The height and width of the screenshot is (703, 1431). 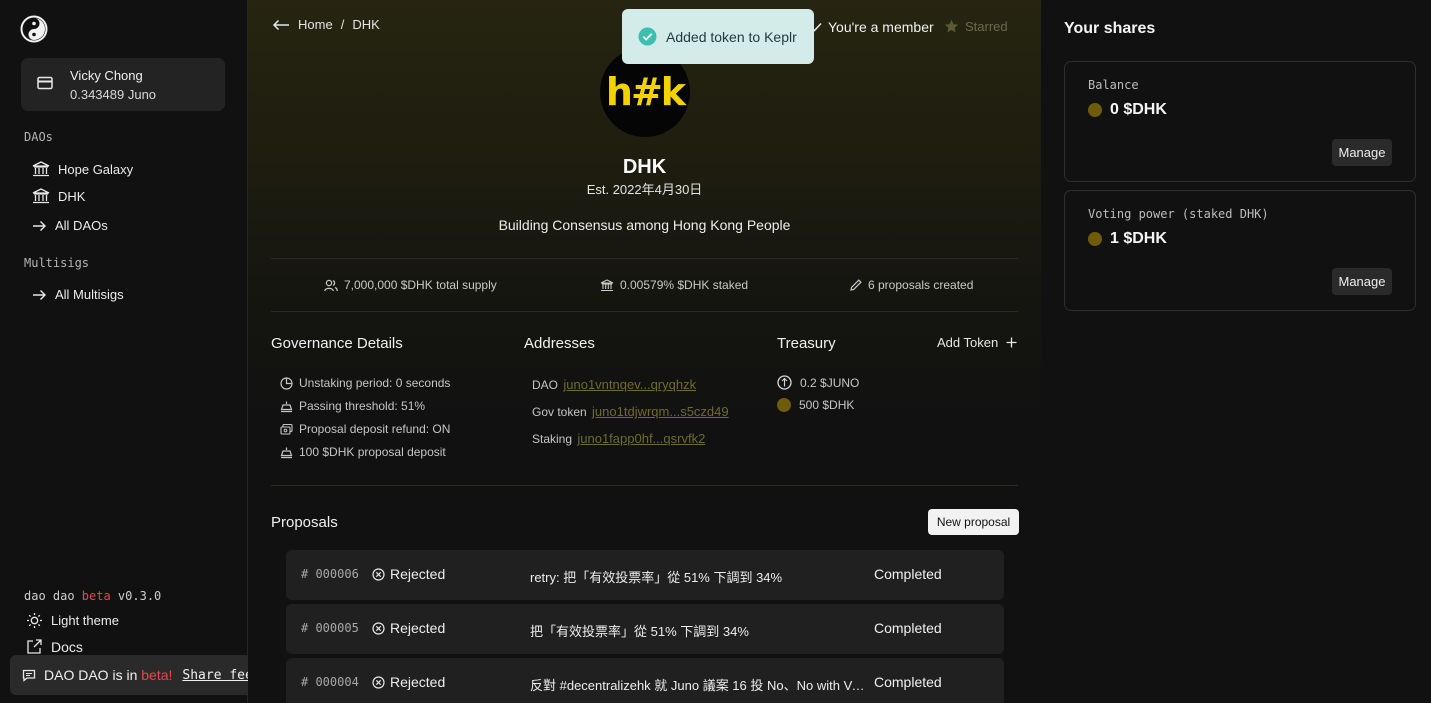 What do you see at coordinates (108, 675) in the screenshot?
I see `beta-banner-text: DAO DAO is in beta!` at bounding box center [108, 675].